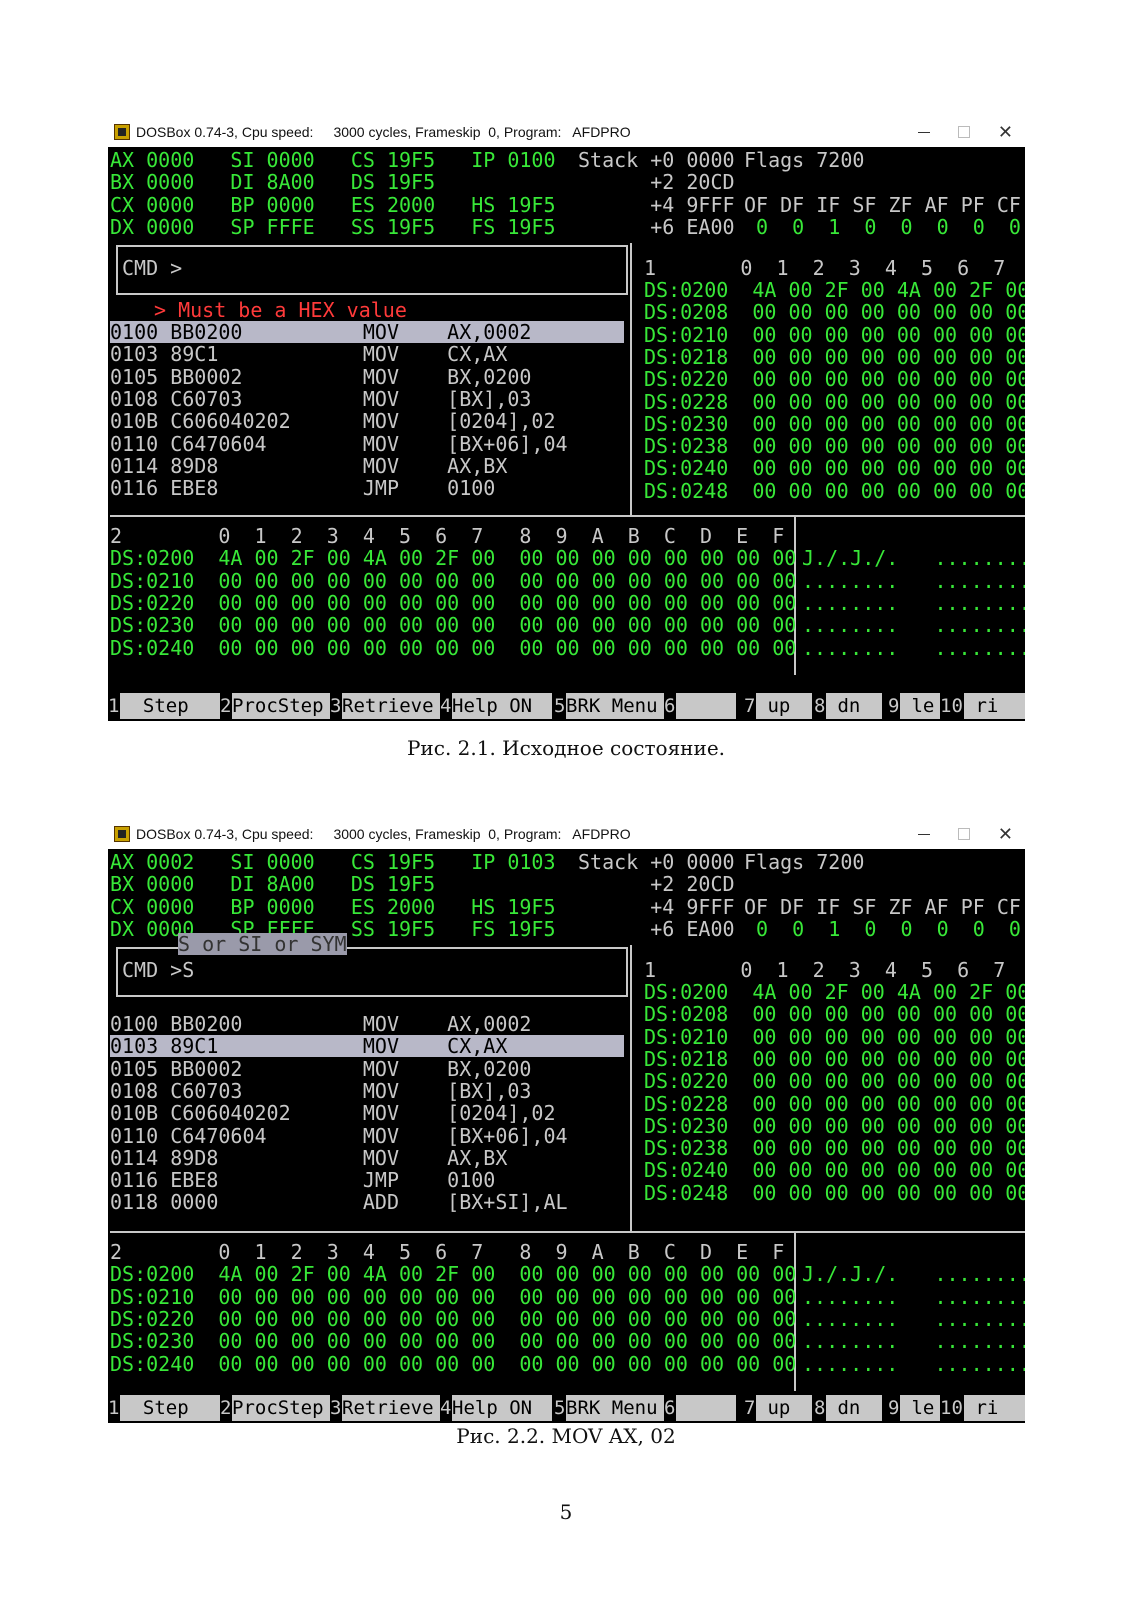 The width and height of the screenshot is (1132, 1600). Describe the element at coordinates (339, 1202) in the screenshot. I see `code-line: 0118 0000 ADD [BX+SI],AL` at that location.